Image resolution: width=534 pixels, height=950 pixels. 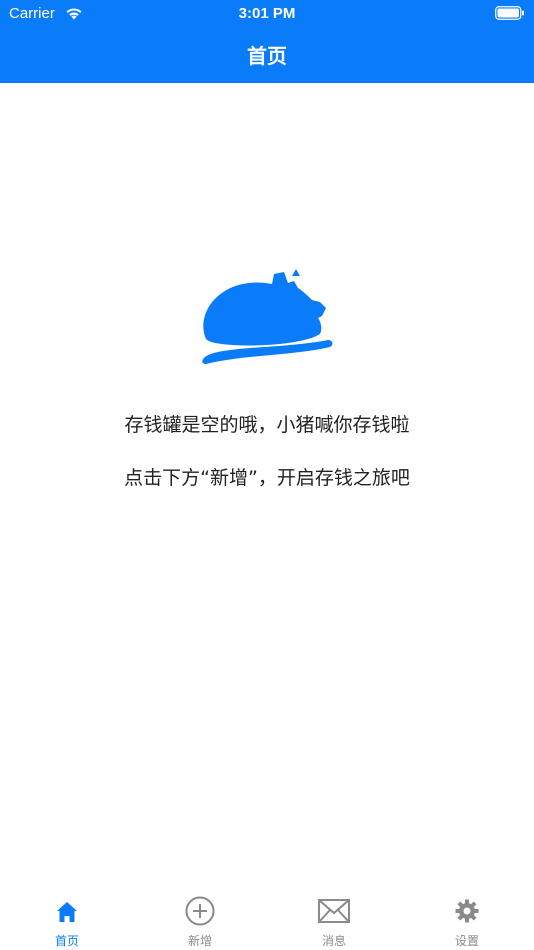 What do you see at coordinates (334, 911) in the screenshot?
I see `mail-icon` at bounding box center [334, 911].